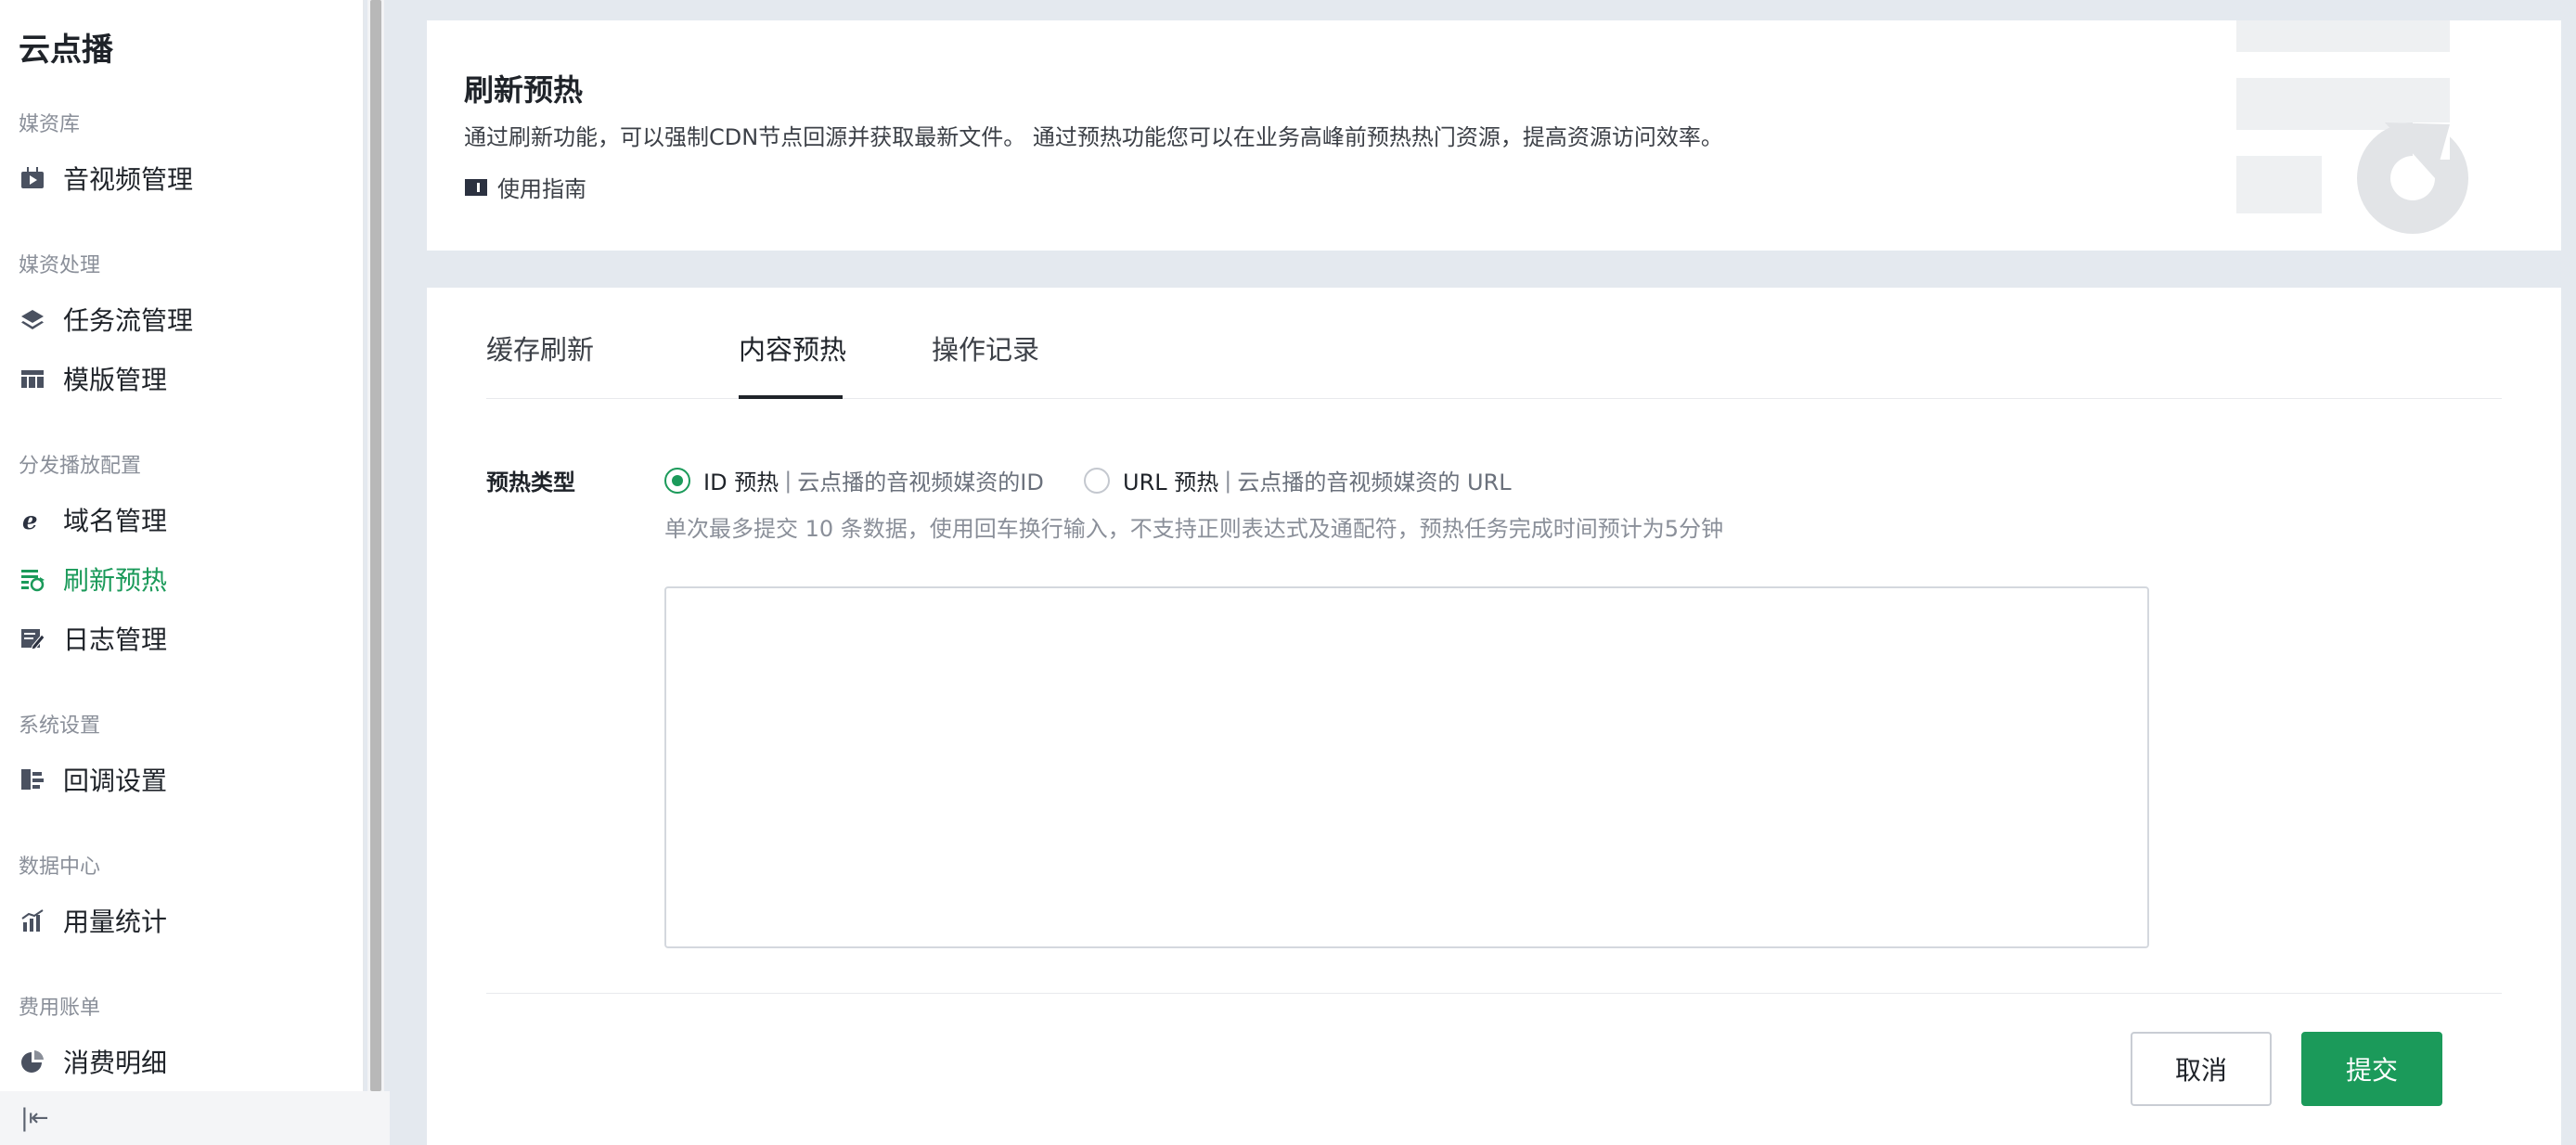  Describe the element at coordinates (741, 482) in the screenshot. I see `radio-label: ID 预热` at that location.